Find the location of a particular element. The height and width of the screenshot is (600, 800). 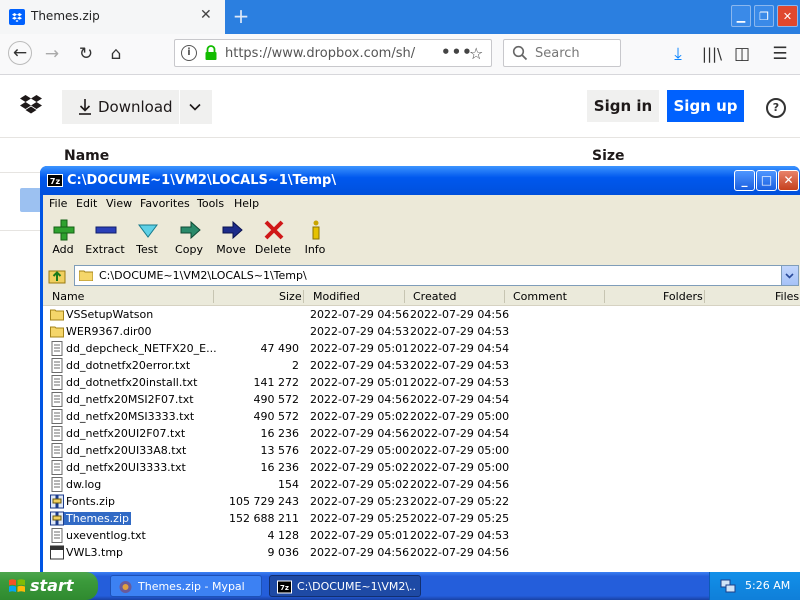

dropbox-logo-icon is located at coordinates (31, 105).